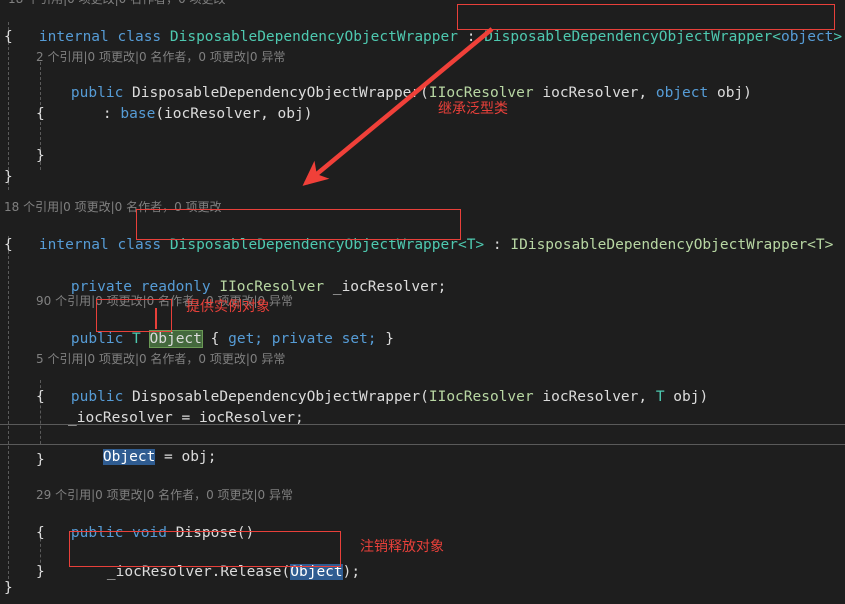  I want to click on code-line-assign-object: Object = obj;, so click(422, 445).